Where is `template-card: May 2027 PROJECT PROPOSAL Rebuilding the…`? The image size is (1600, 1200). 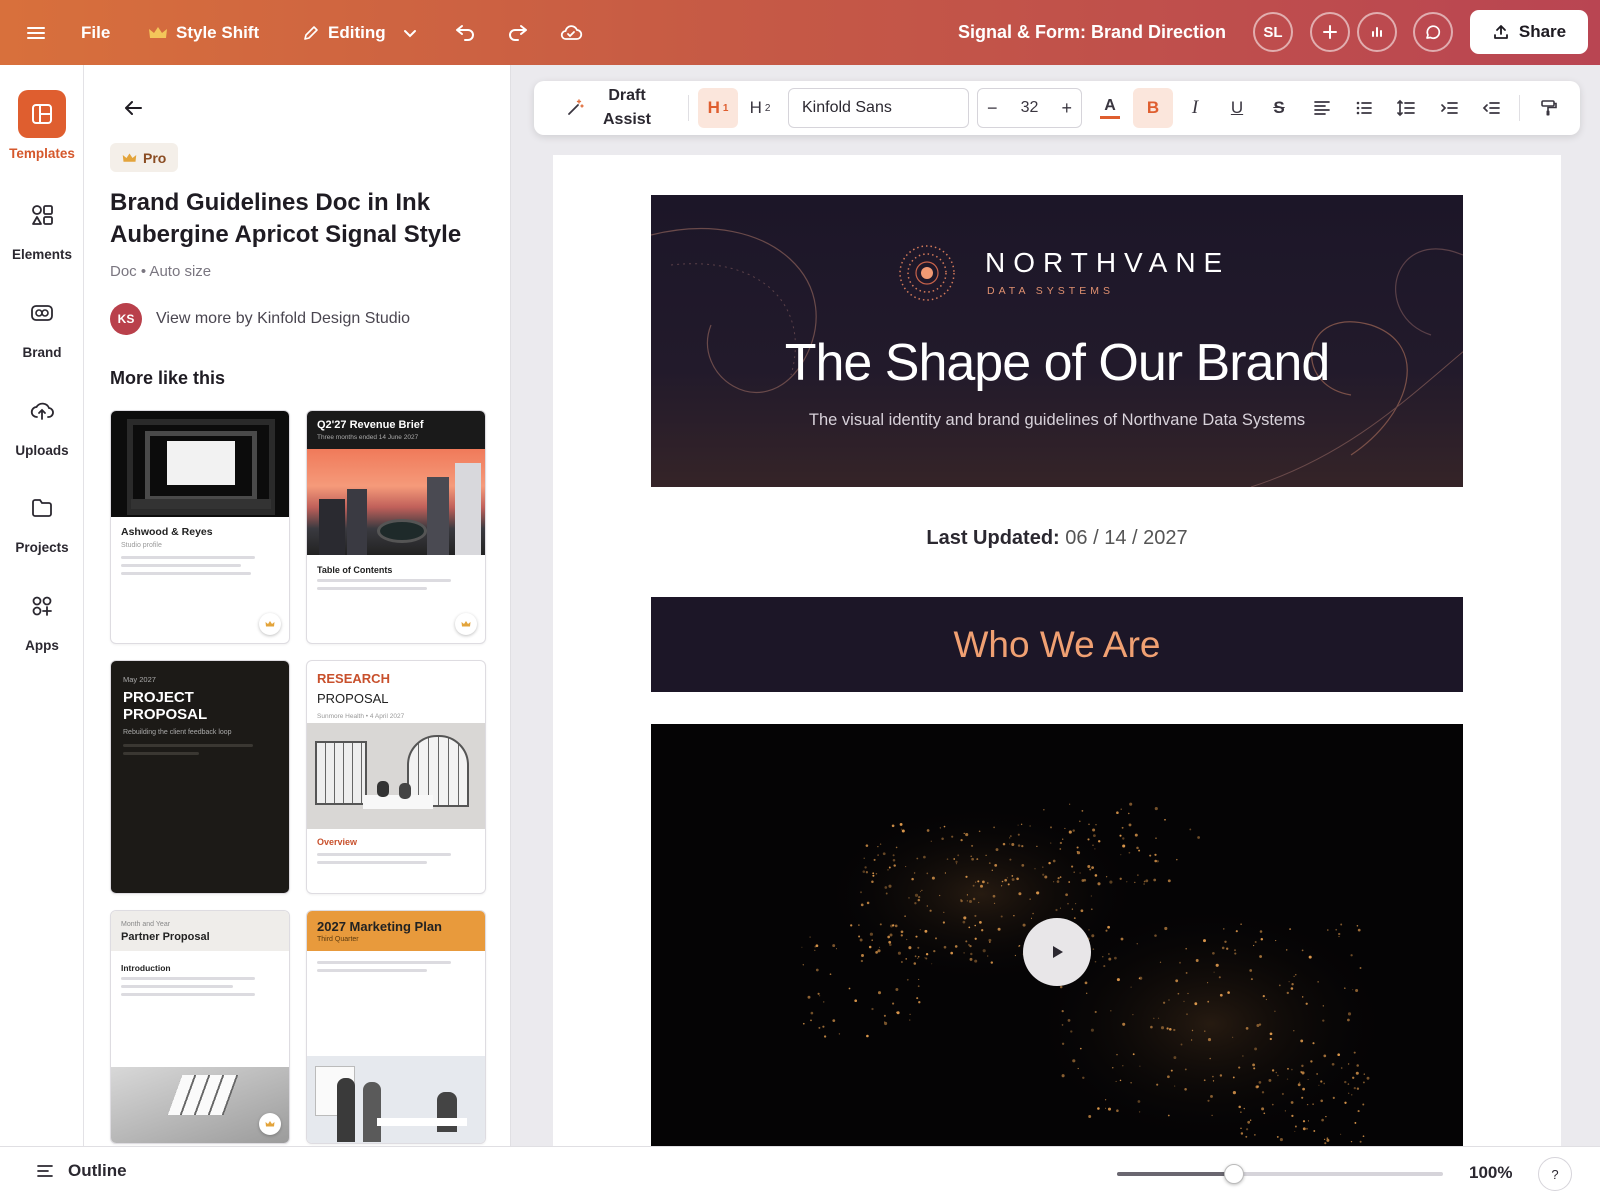
template-card: May 2027 PROJECT PROPOSAL Rebuilding the… is located at coordinates (200, 777).